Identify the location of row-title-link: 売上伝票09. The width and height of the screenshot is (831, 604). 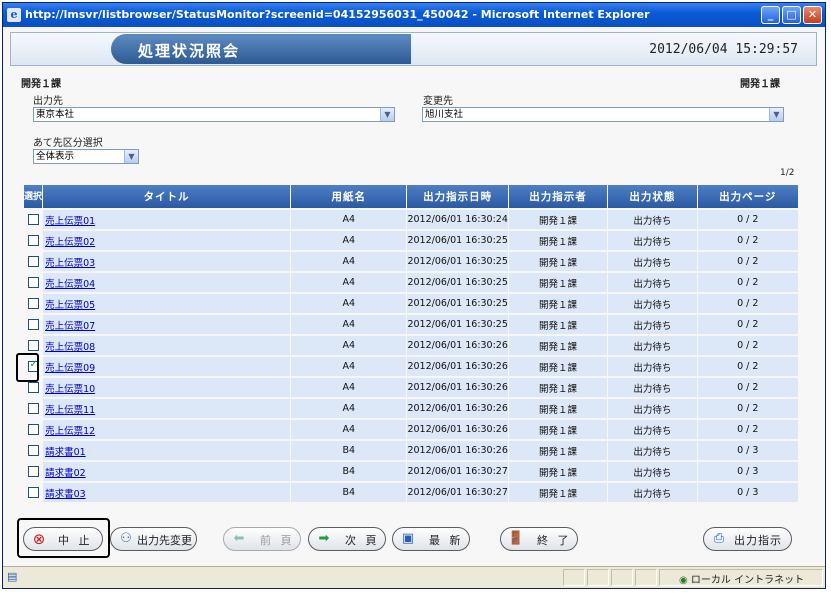
(70, 368).